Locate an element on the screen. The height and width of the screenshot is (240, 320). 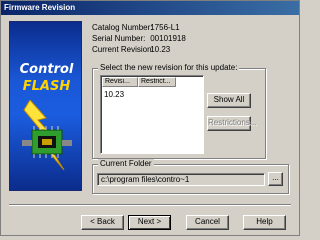
current-folder-field: c:\program files\contro~1 is located at coordinates (181, 179).